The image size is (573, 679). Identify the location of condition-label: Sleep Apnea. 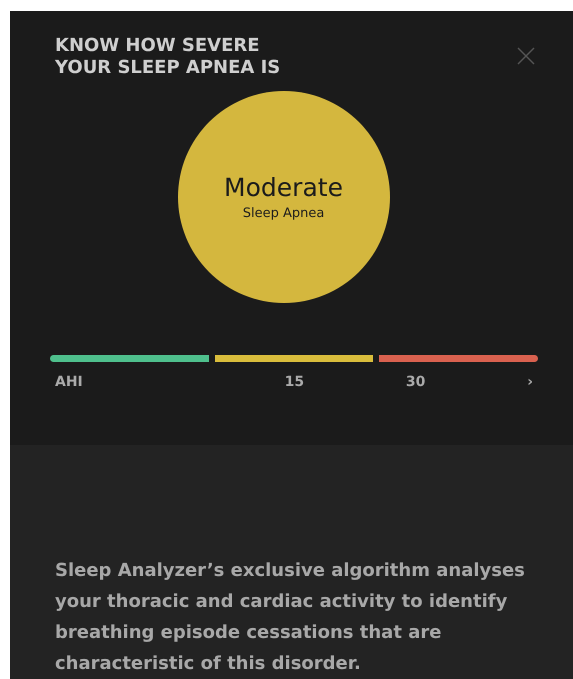
(283, 213).